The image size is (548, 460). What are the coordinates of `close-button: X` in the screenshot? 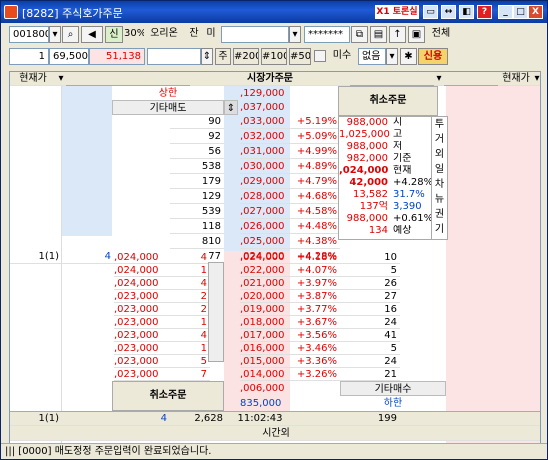 It's located at (535, 12).